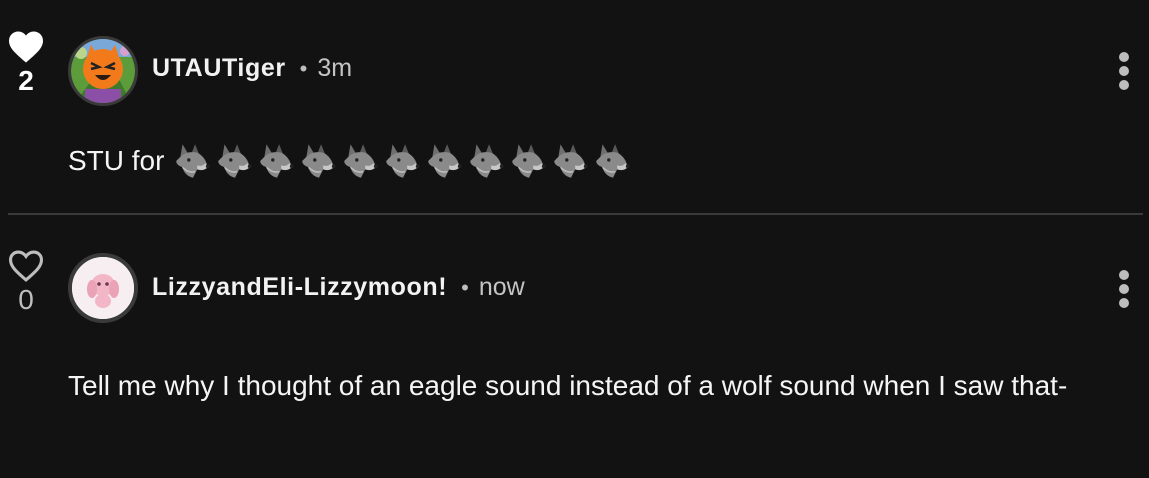  Describe the element at coordinates (26, 47) in the screenshot. I see `heart-filled-icon` at that location.